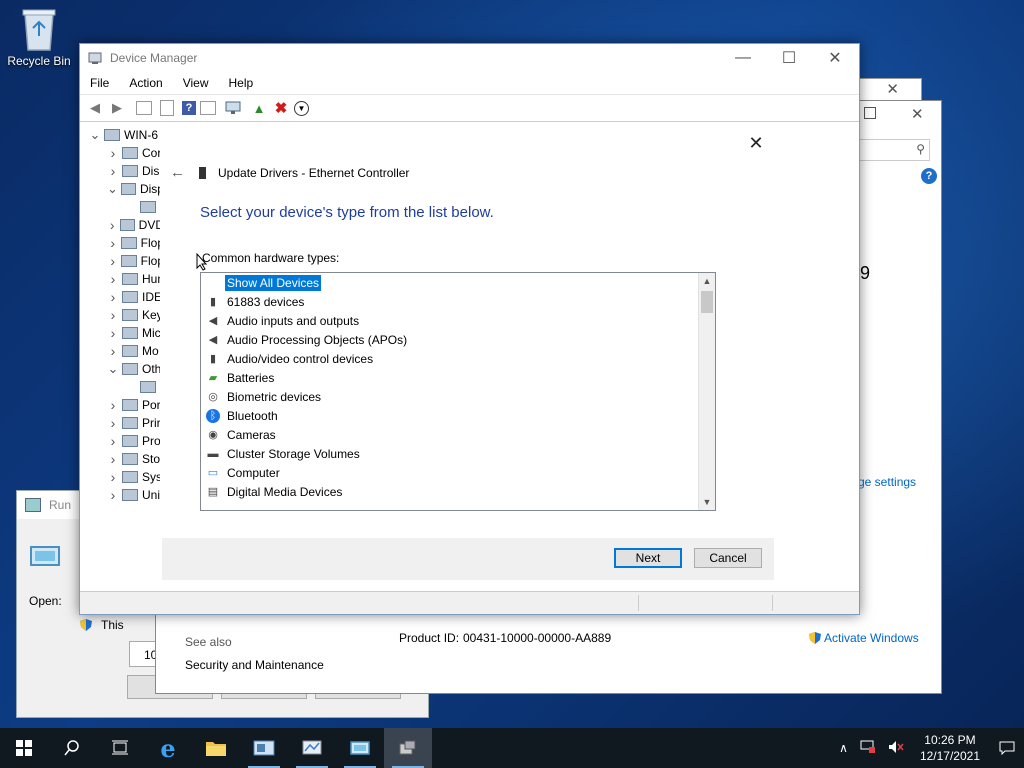 Image resolution: width=1024 pixels, height=768 pixels. What do you see at coordinates (122, 441) in the screenshot?
I see `tree-item: › Pro` at bounding box center [122, 441].